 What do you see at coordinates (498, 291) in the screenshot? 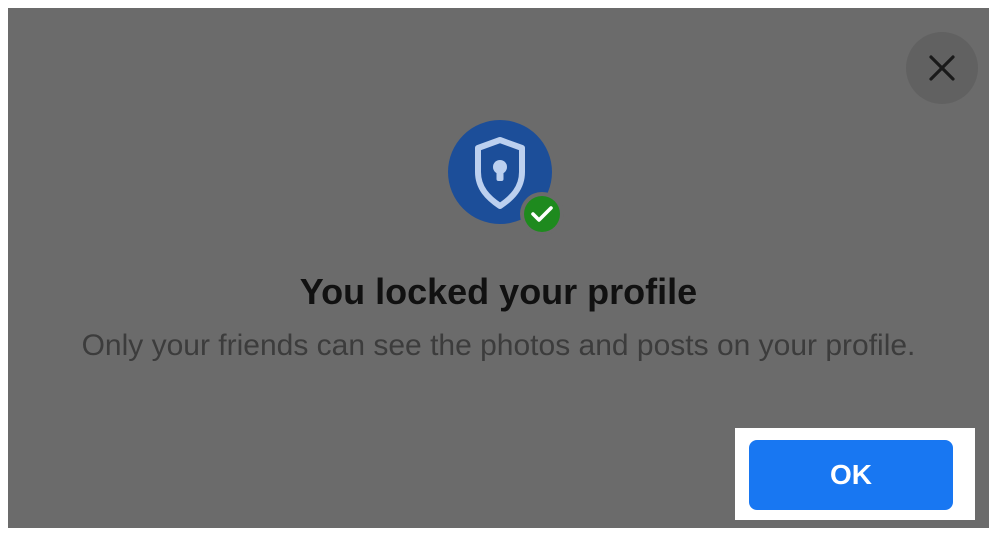
I see `dialog-title: You locked your profile` at bounding box center [498, 291].